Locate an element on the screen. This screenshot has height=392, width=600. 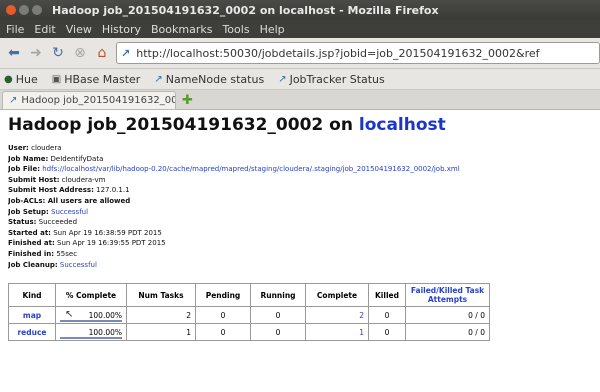
complete-cell: 2 is located at coordinates (337, 315).